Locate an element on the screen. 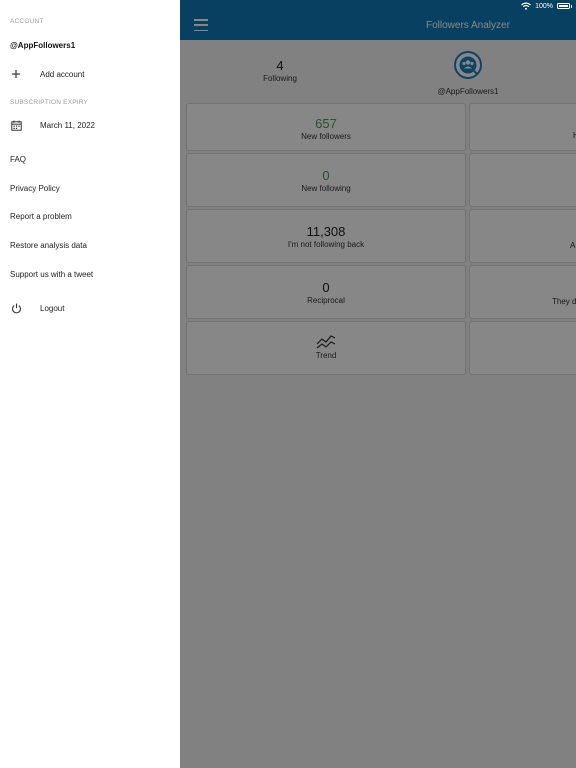 The height and width of the screenshot is (768, 576). plus-icon is located at coordinates (16, 74).